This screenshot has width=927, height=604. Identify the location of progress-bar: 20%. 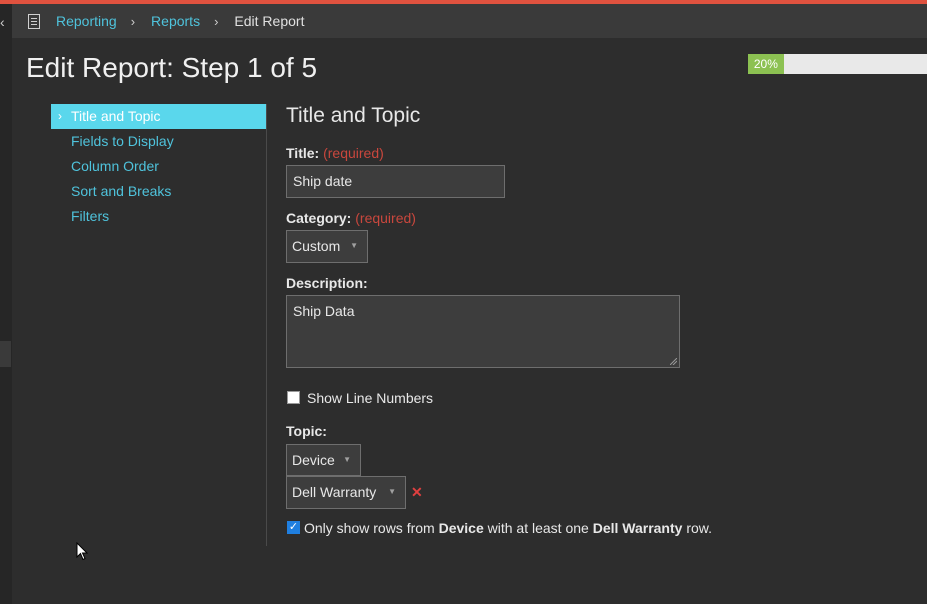
(837, 64).